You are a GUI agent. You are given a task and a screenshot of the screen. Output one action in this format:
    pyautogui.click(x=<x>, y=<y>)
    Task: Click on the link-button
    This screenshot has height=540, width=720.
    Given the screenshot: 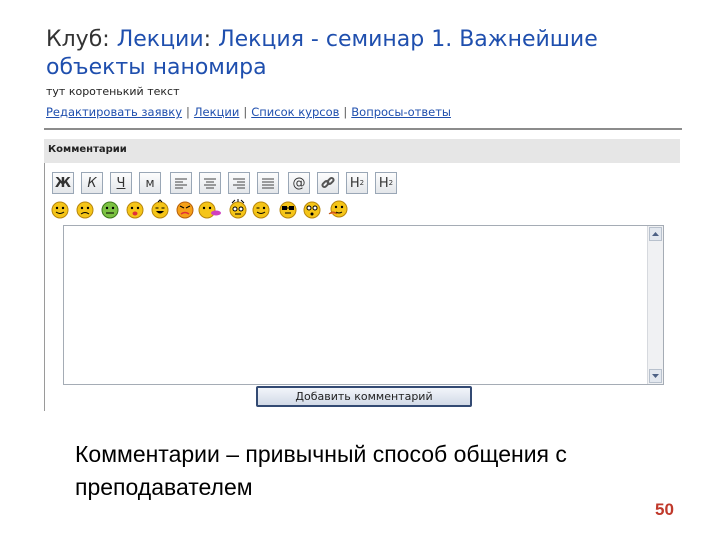 What is the action you would take?
    pyautogui.click(x=328, y=183)
    